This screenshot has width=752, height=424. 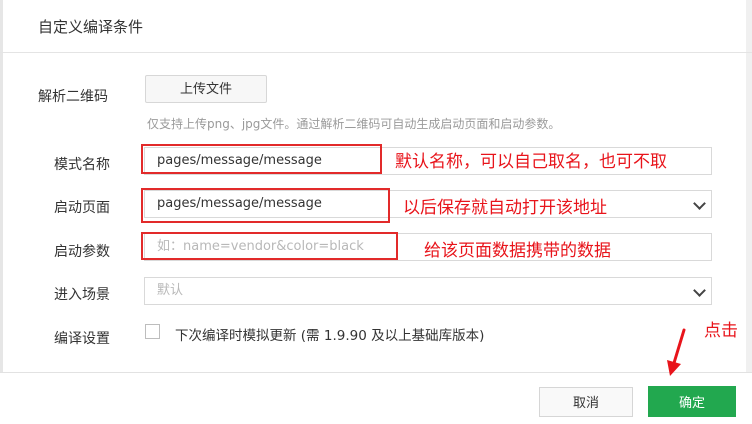 I want to click on scene-select: 默认, so click(x=428, y=291).